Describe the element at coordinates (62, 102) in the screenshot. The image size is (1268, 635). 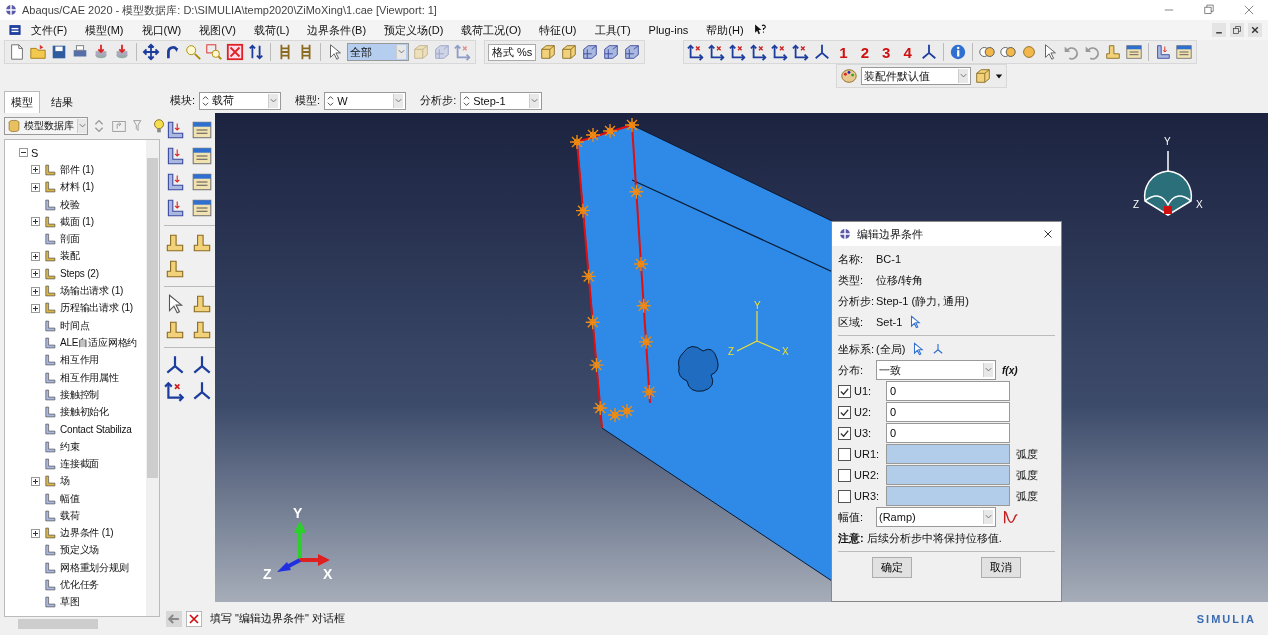
I see `panel-tab: 结果` at that location.